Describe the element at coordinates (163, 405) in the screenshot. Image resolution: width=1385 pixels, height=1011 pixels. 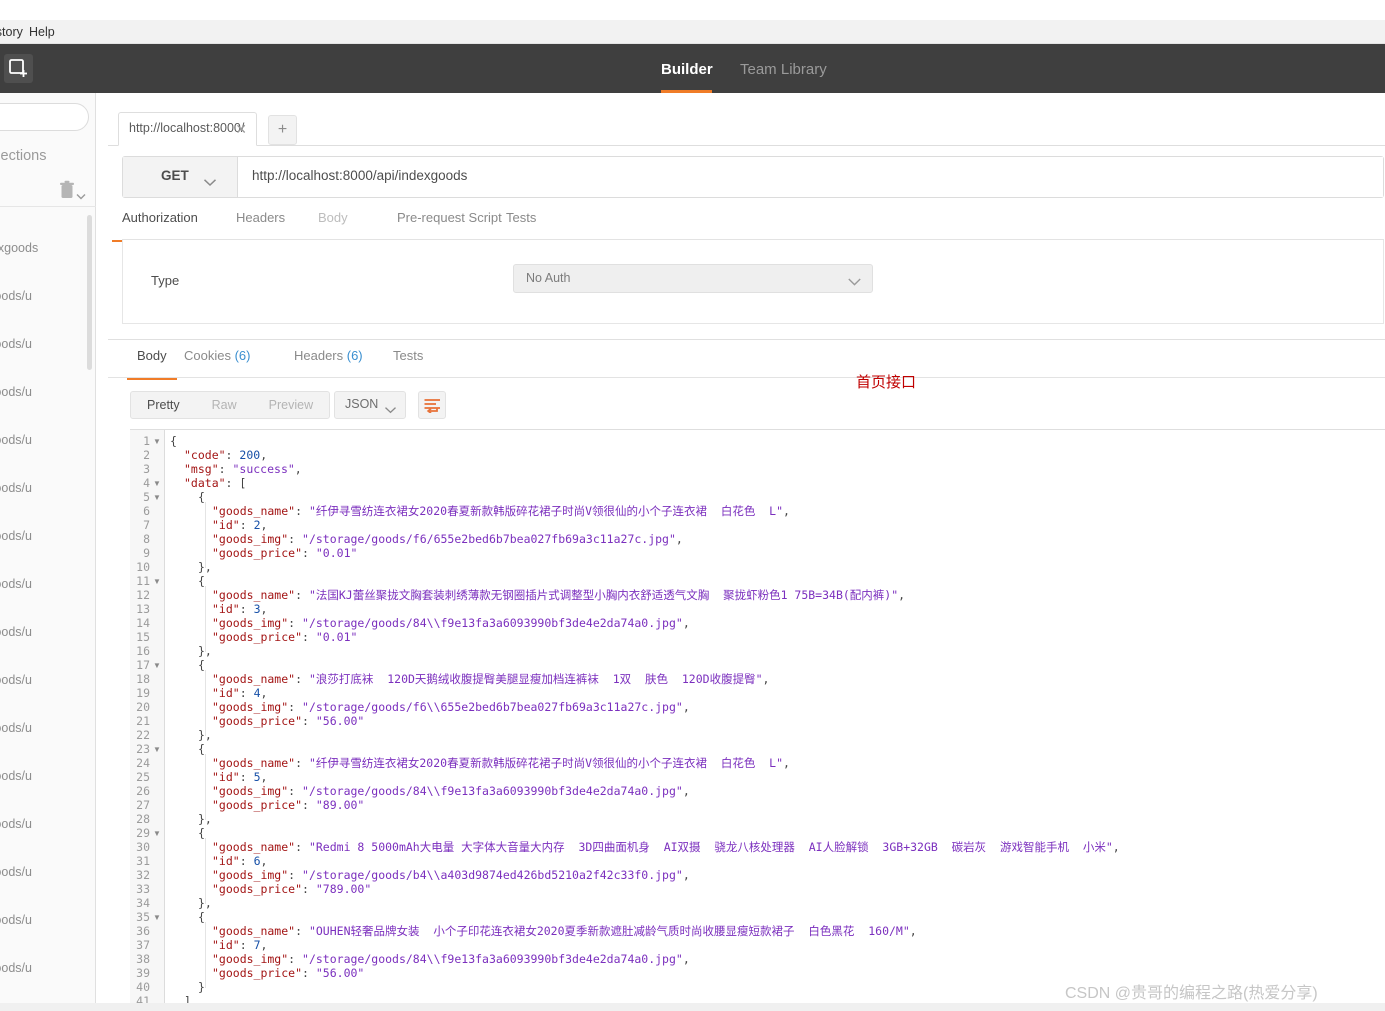
I see `format-mode-pretty: Pretty` at that location.